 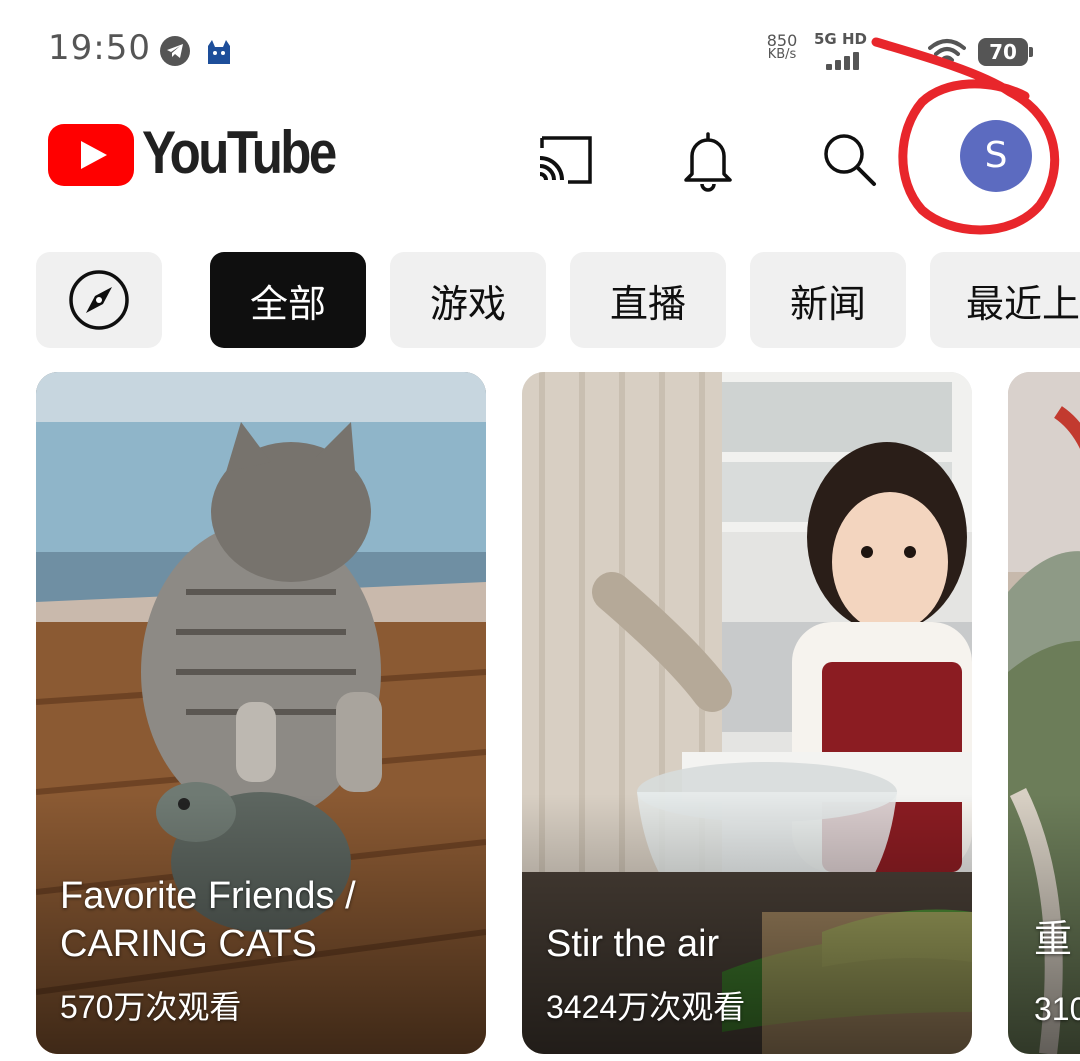 What do you see at coordinates (468, 300) in the screenshot?
I see `chip-gaming: 游戏` at bounding box center [468, 300].